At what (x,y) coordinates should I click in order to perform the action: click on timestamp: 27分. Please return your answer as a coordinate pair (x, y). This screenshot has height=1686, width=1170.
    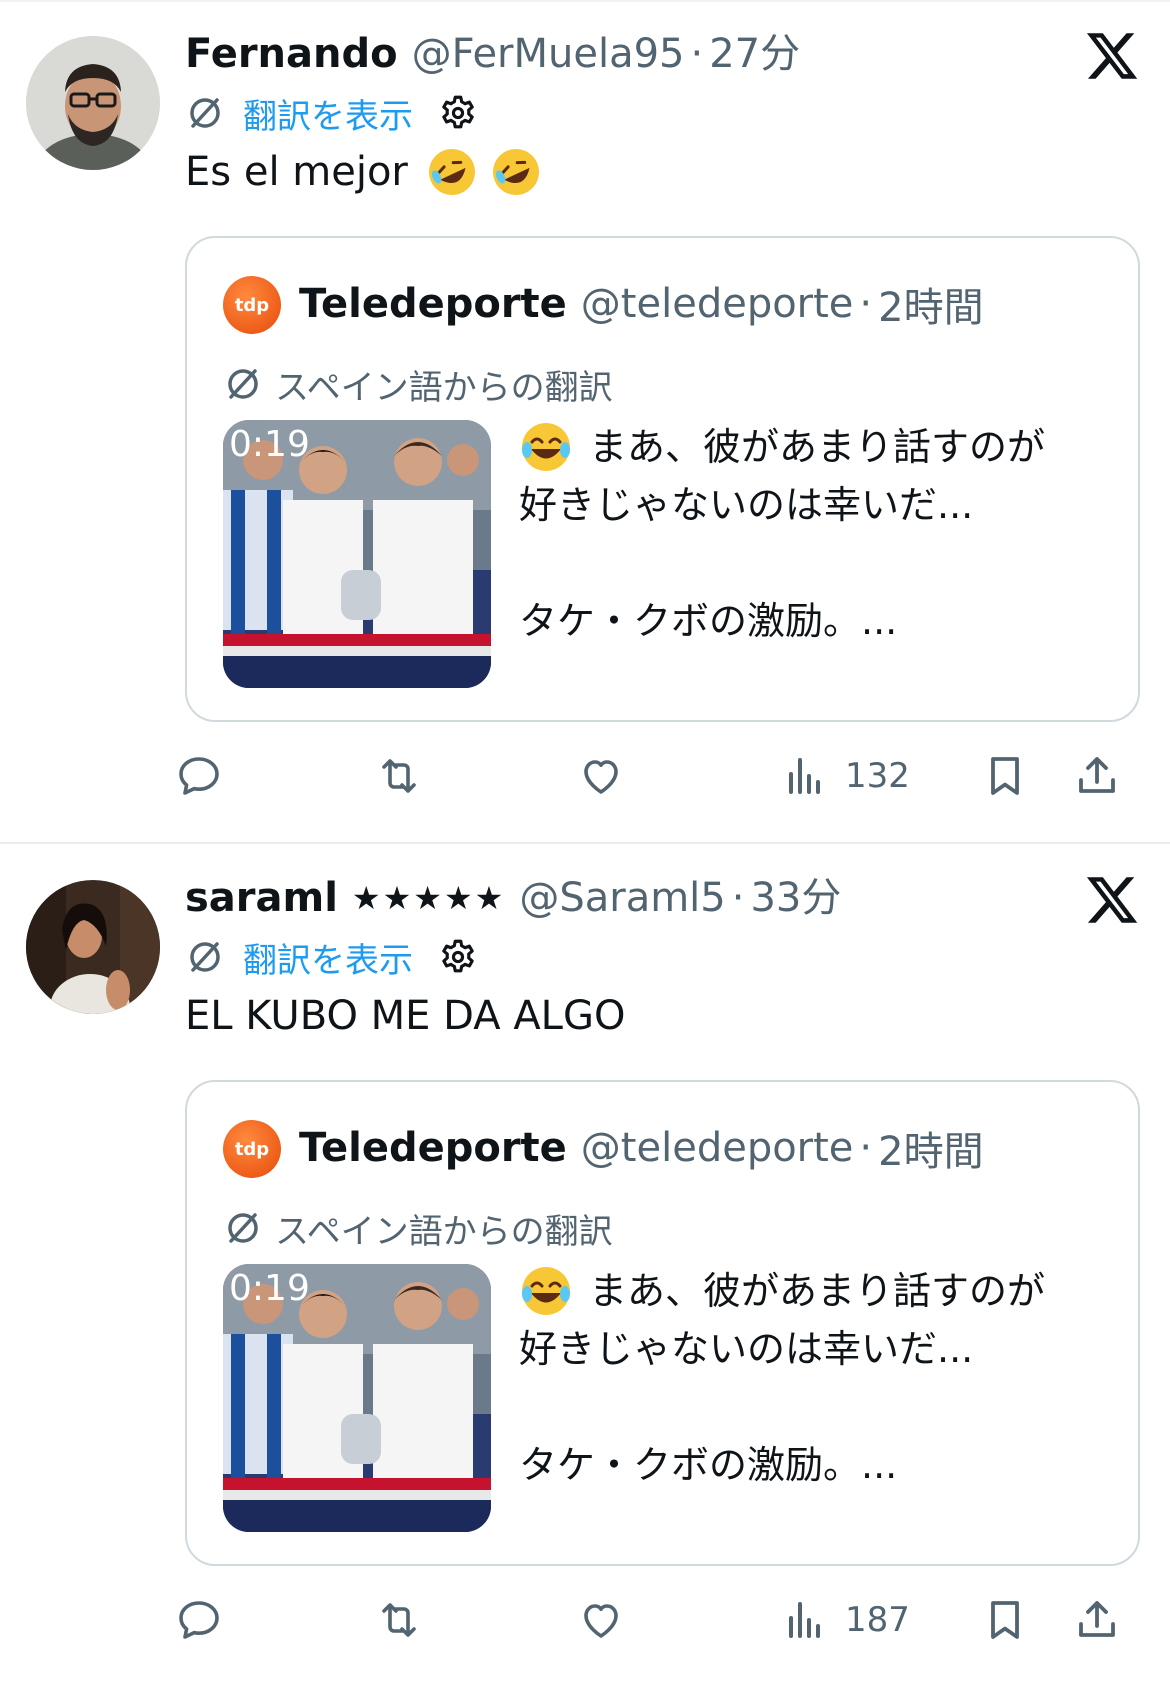
    Looking at the image, I should click on (754, 54).